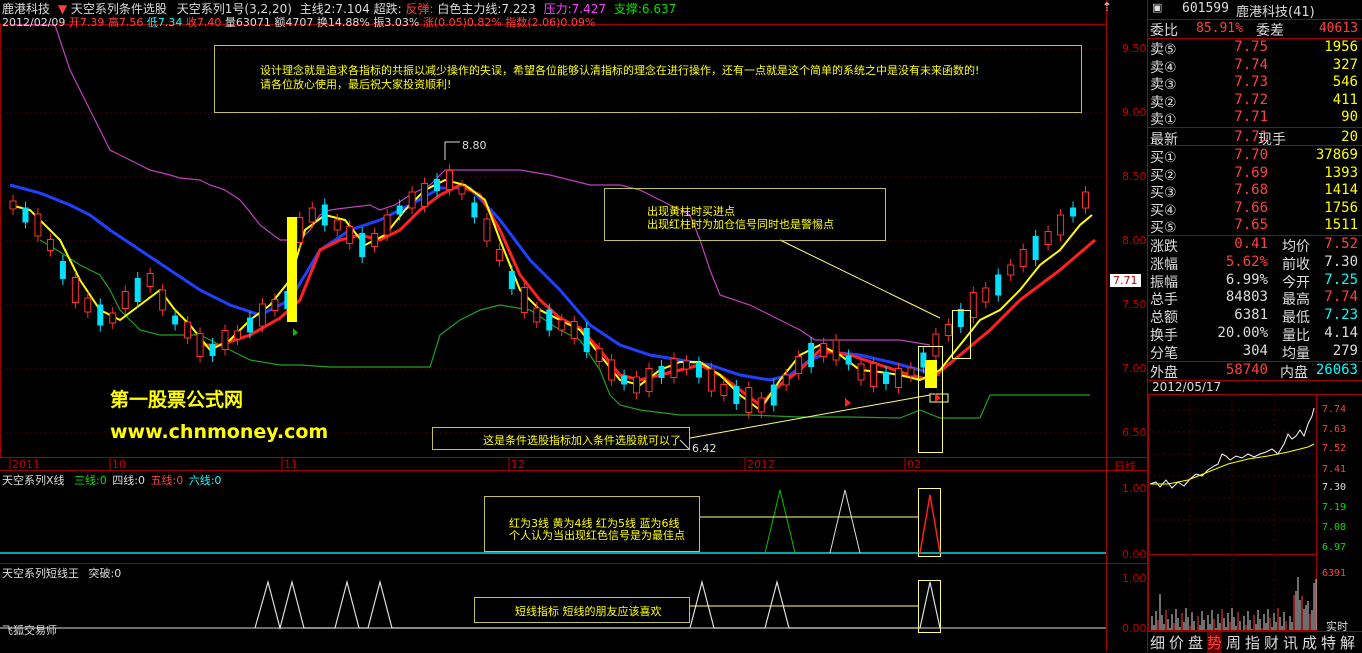 This screenshot has height=653, width=1362. Describe the element at coordinates (1134, 304) in the screenshot. I see `price-tick: 7.50` at that location.